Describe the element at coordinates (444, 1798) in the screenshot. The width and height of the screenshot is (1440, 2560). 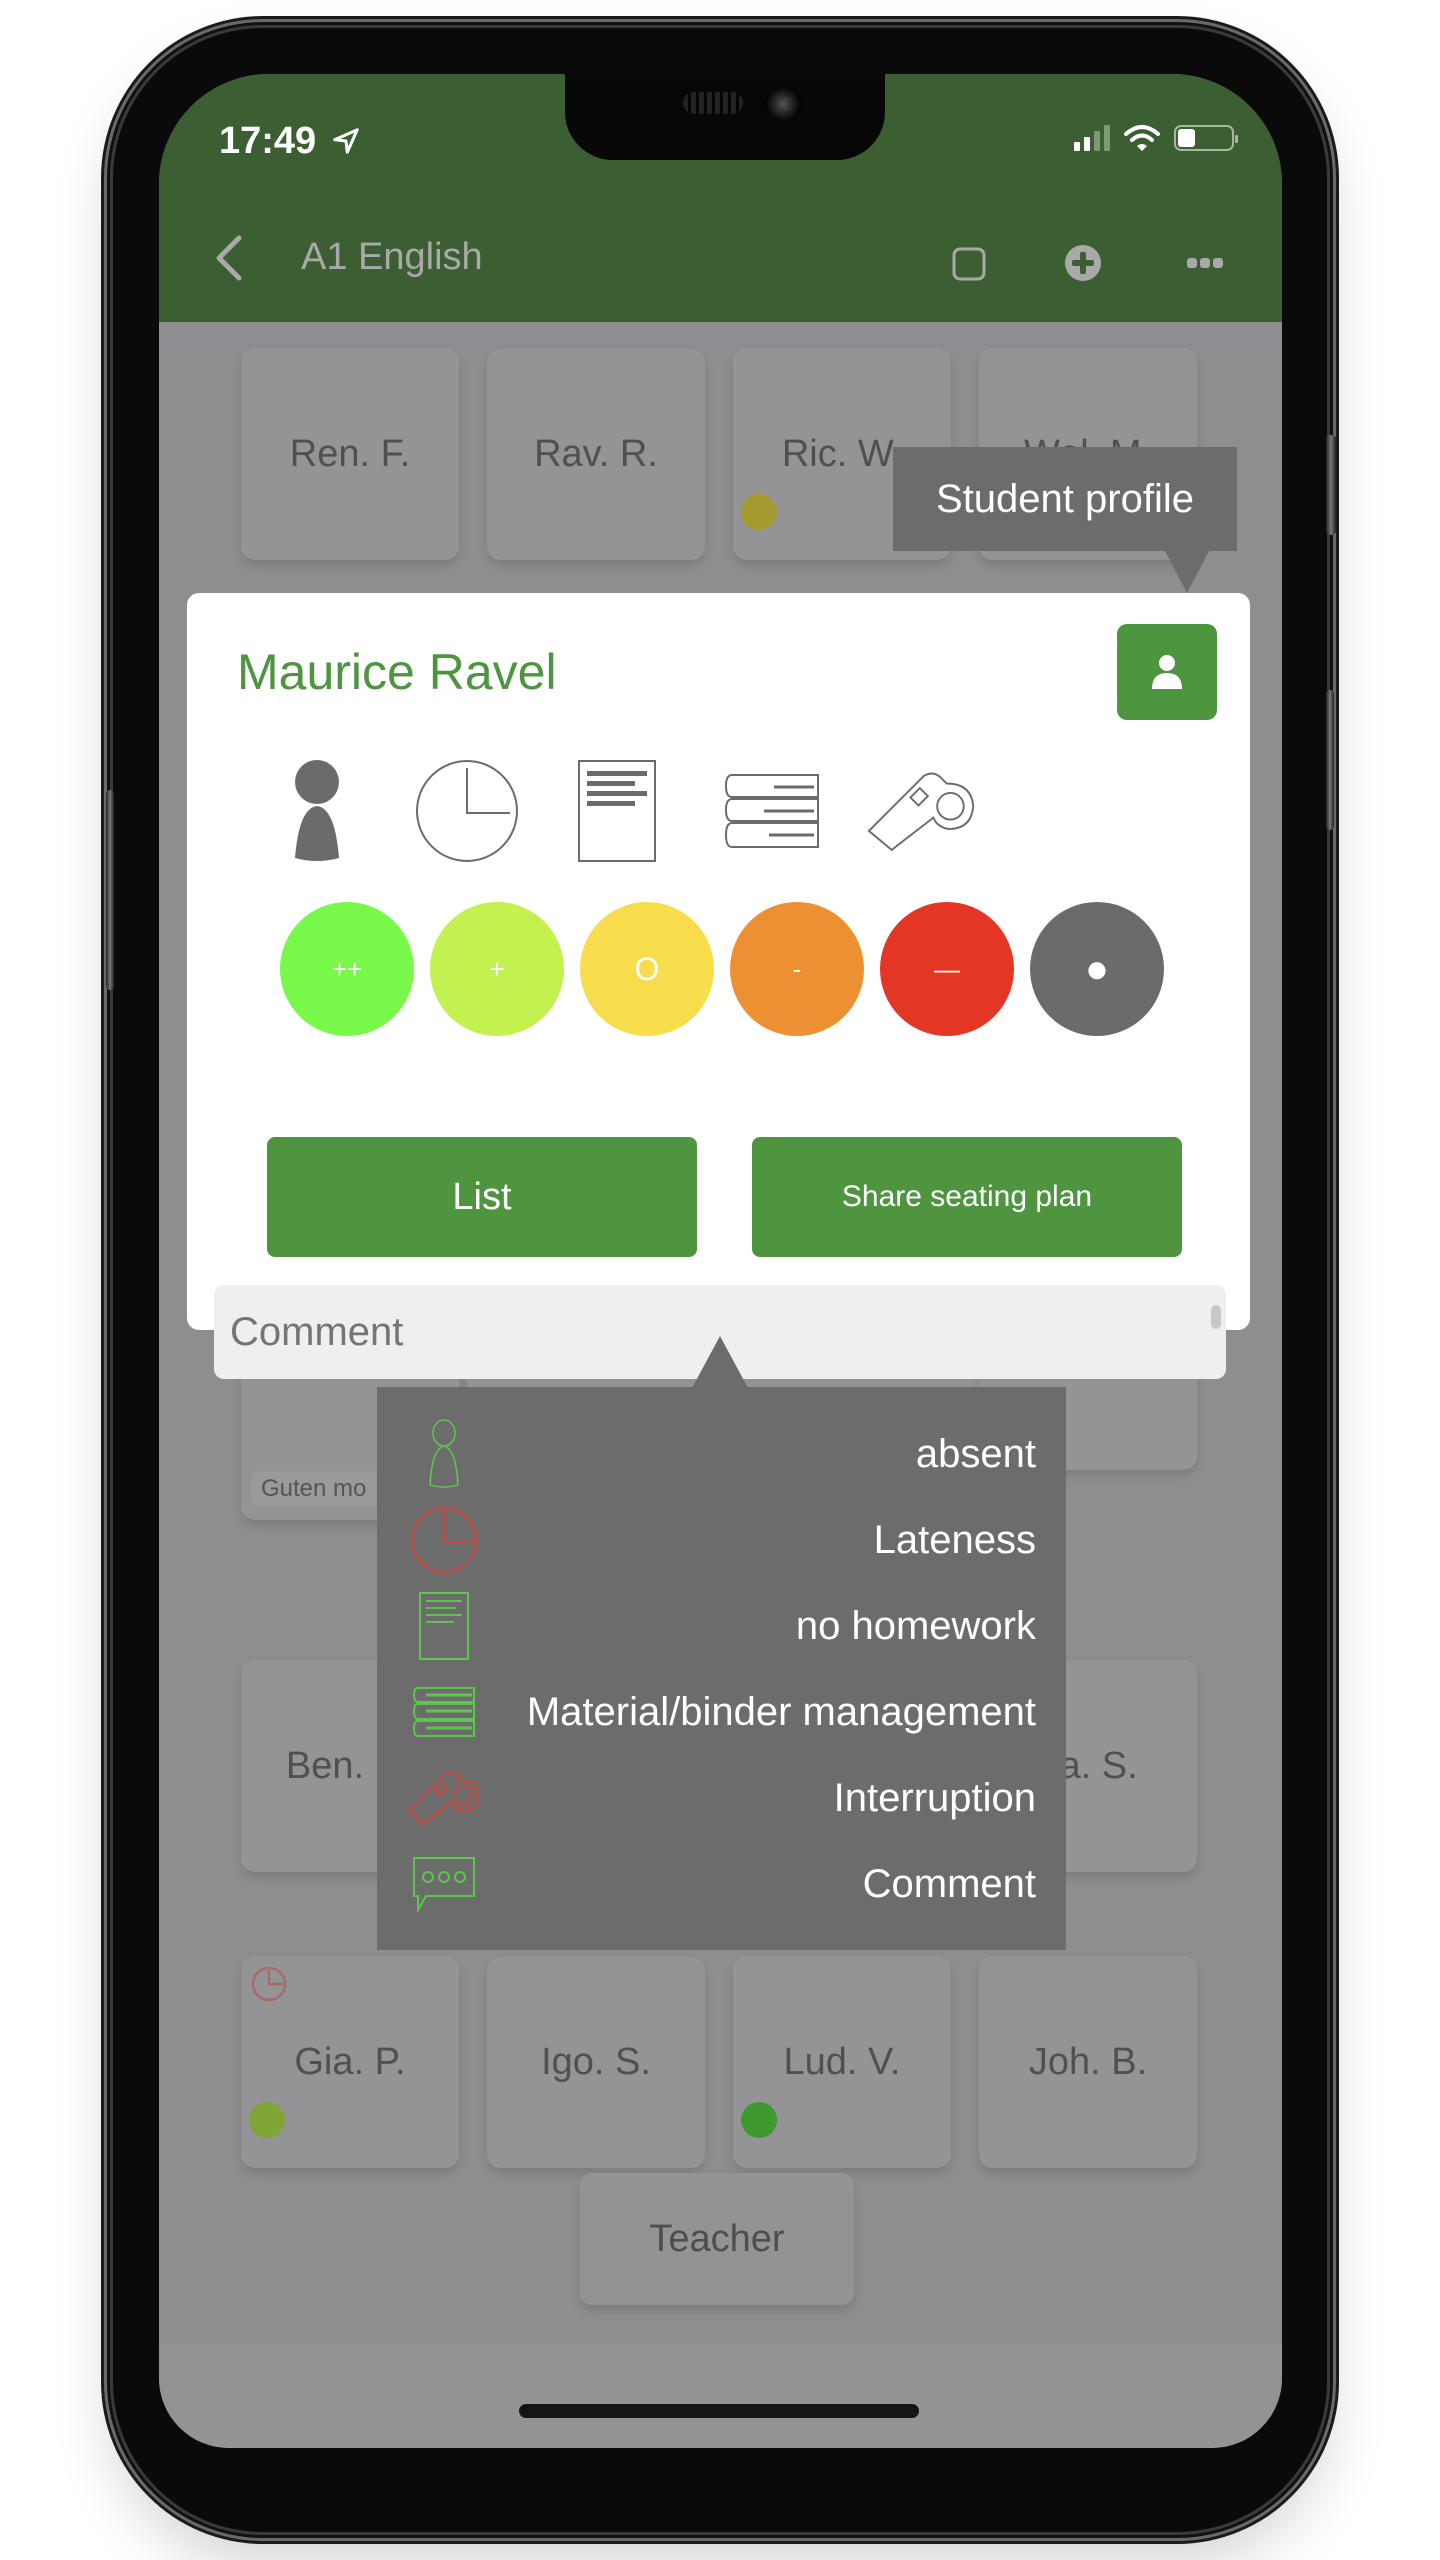
I see `whistle-outline-icon` at that location.